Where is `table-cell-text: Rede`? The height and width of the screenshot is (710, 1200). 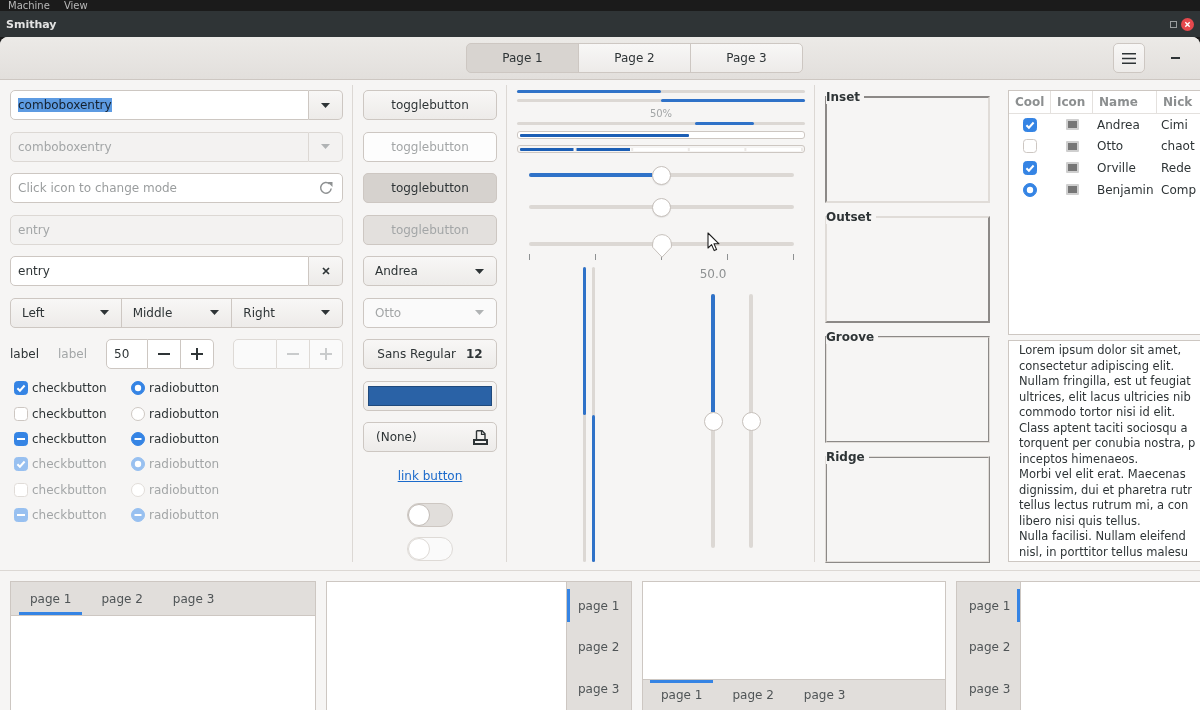
table-cell-text: Rede is located at coordinates (1176, 168).